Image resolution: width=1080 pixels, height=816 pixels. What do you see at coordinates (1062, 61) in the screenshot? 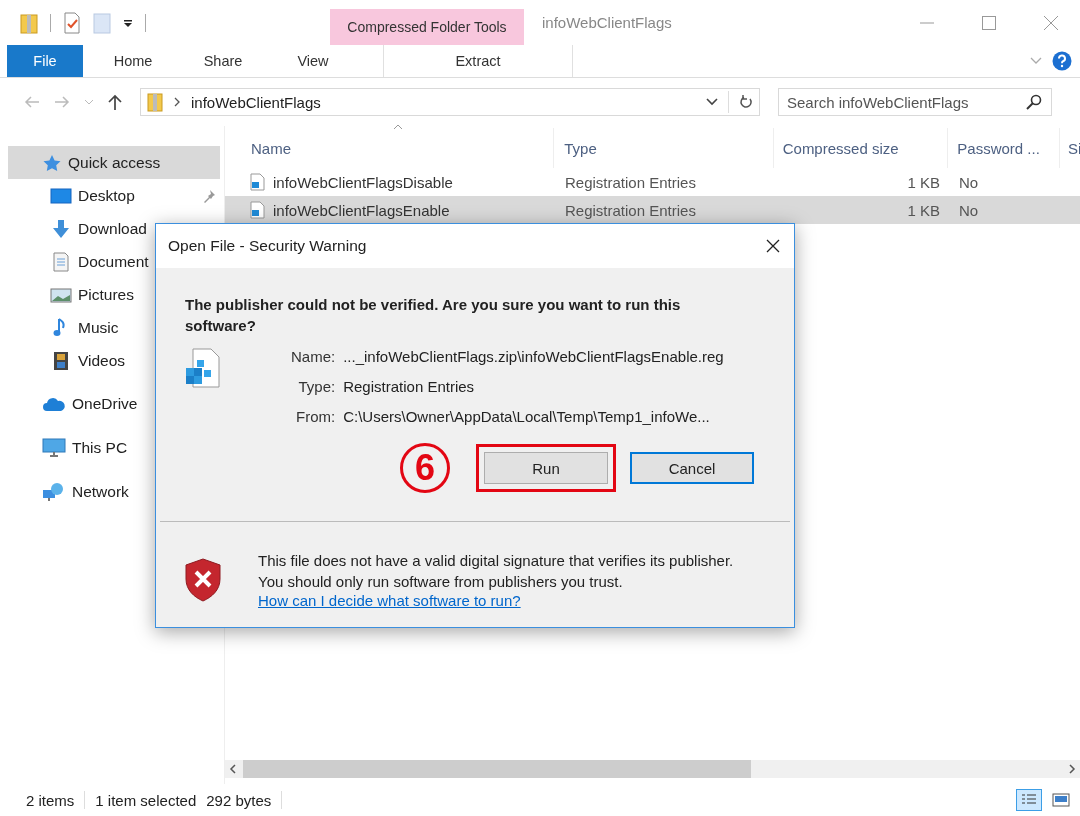
I see `help-icon` at bounding box center [1062, 61].